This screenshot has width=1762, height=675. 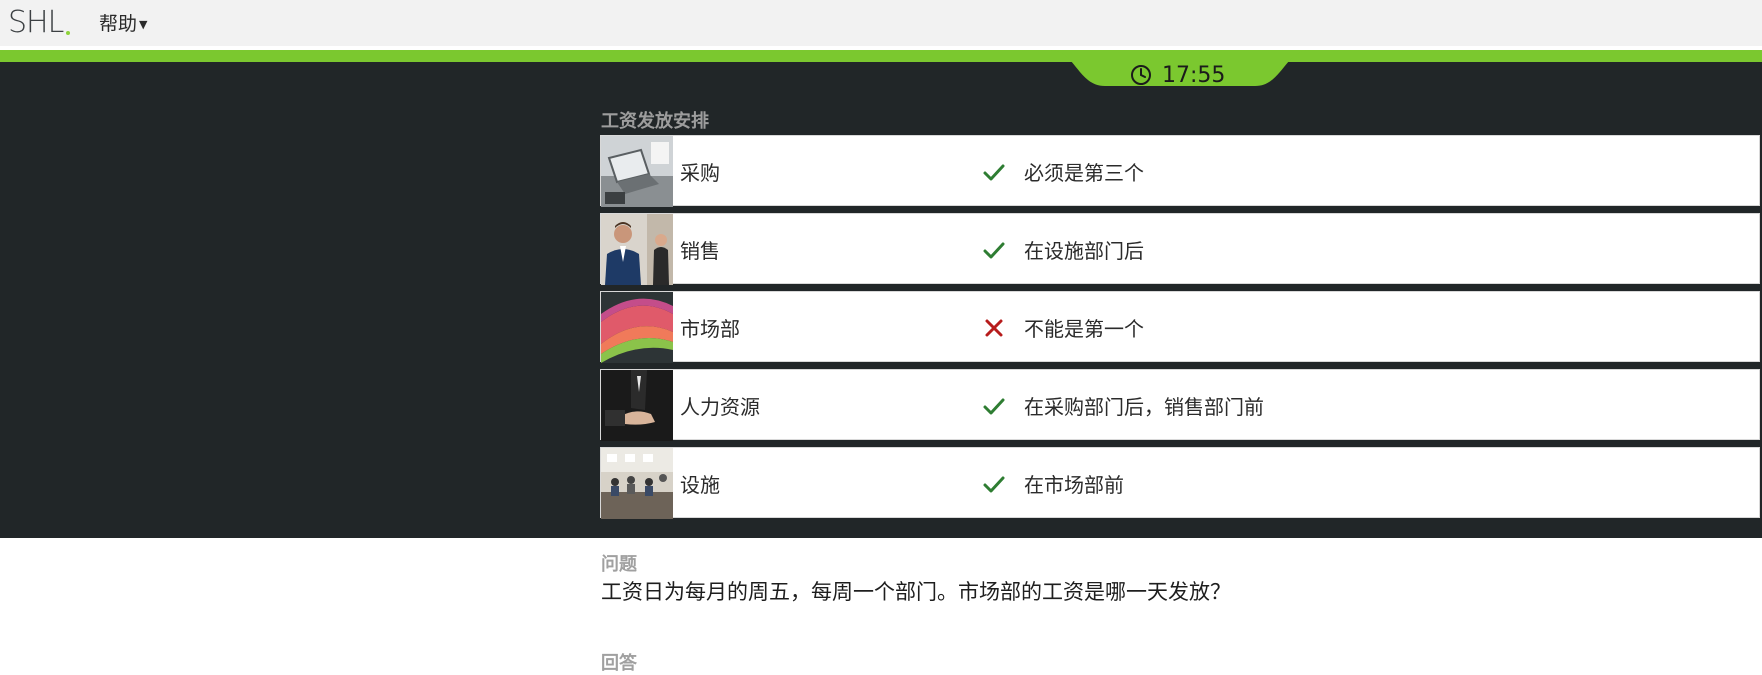 What do you see at coordinates (700, 173) in the screenshot?
I see `department-name: 采购` at bounding box center [700, 173].